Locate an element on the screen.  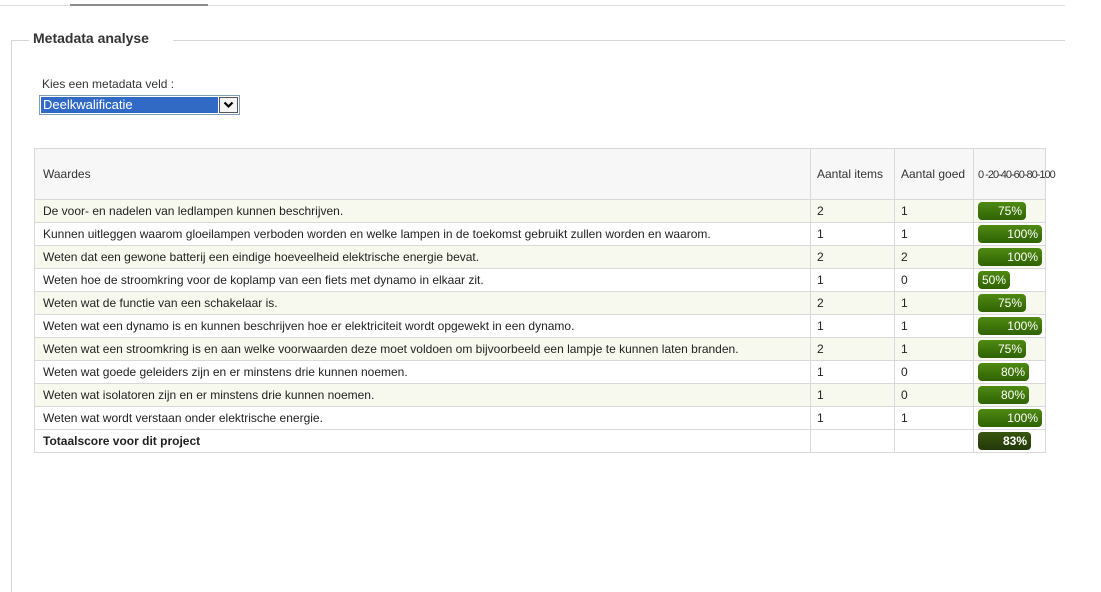
col-header-aantal-goed: Aantal goed is located at coordinates (934, 174).